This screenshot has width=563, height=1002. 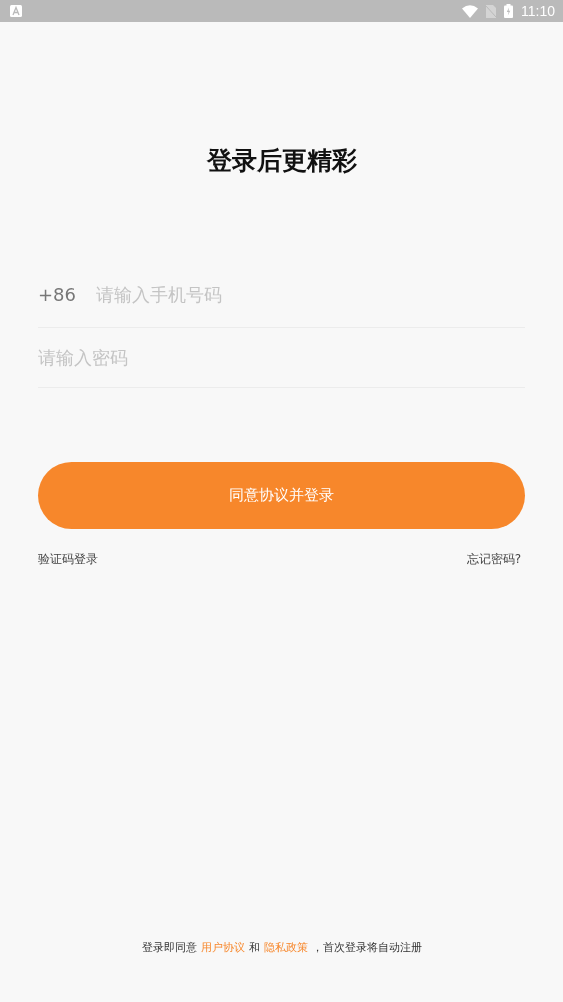 I want to click on clock-time: 11:10, so click(x=538, y=11).